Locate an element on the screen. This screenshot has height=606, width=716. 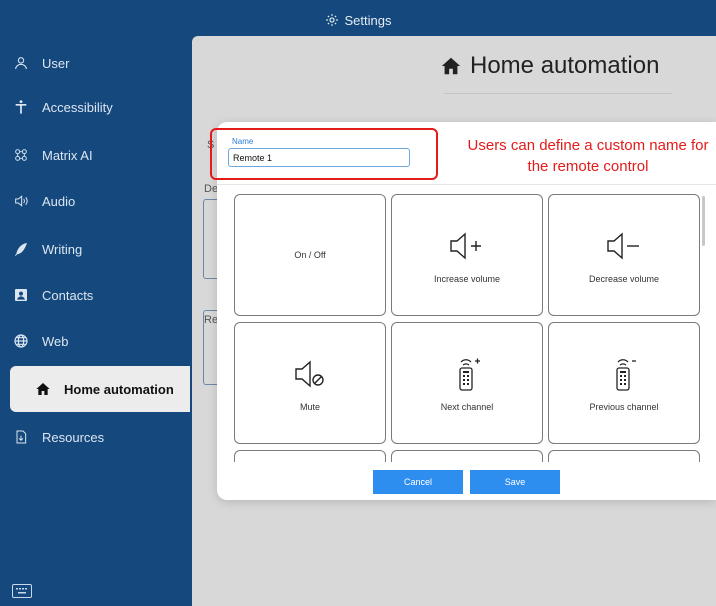
remote-plus-icon is located at coordinates (467, 374).